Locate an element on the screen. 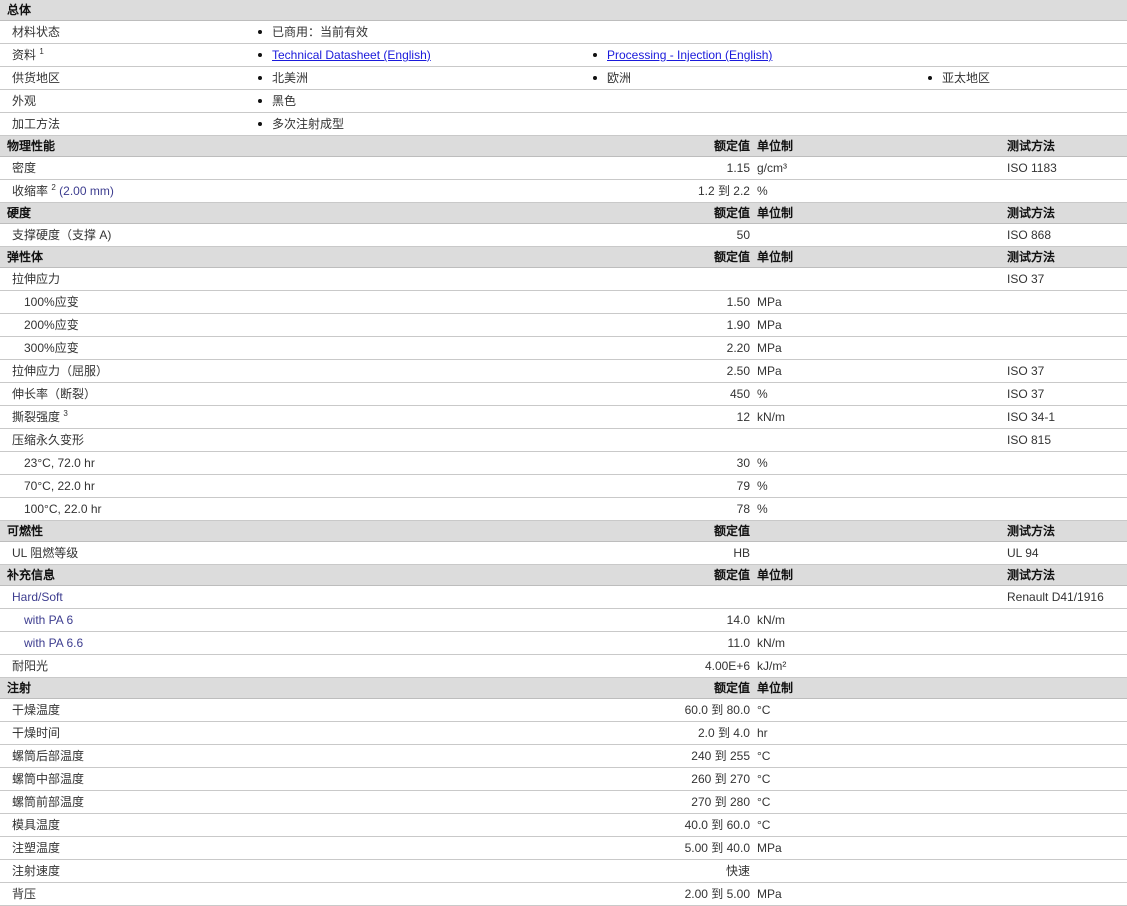 The image size is (1127, 906). table-row: with PA 6 14.0 kN/m is located at coordinates (563, 620).